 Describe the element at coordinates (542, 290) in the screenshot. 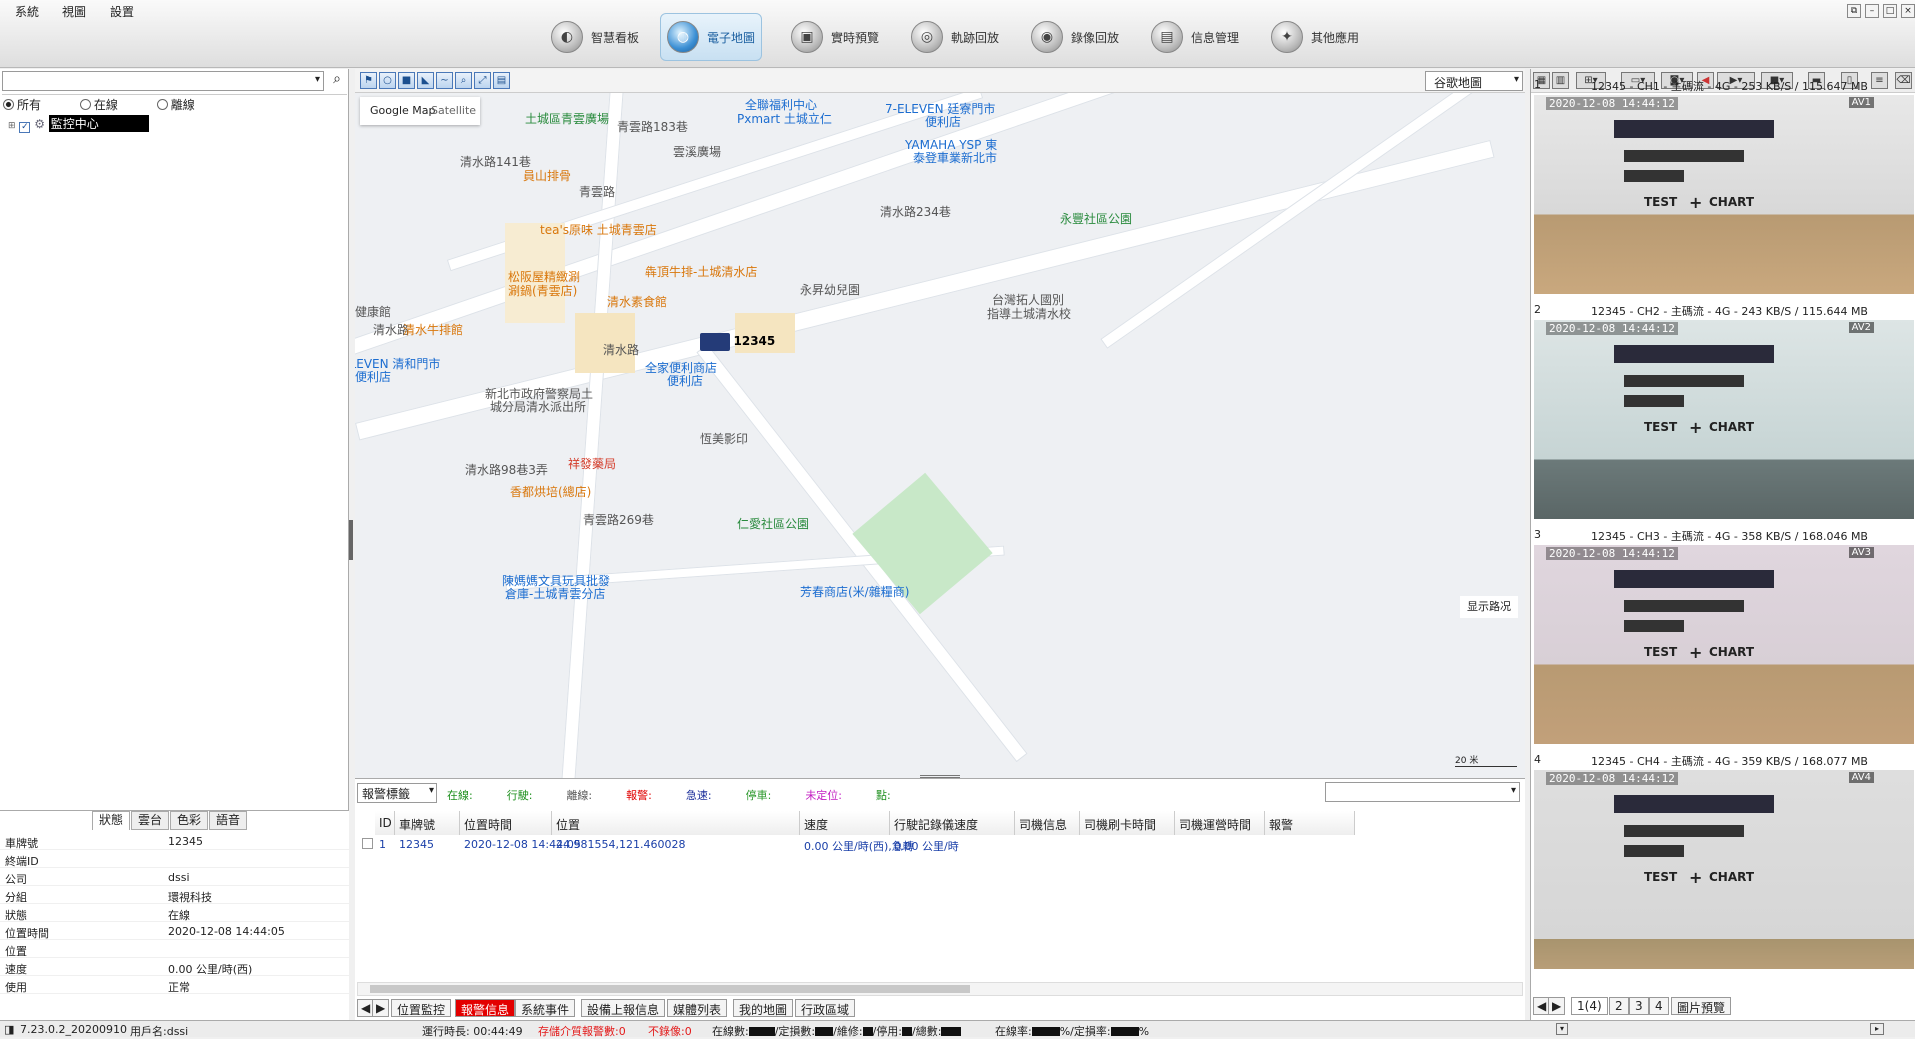

I see `map-poi-label: 涮鍋(青雲店)` at that location.